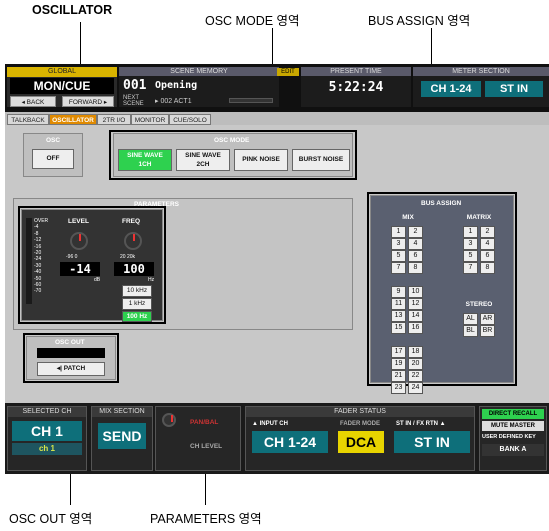 Image resolution: width=549 pixels, height=531 pixels. Describe the element at coordinates (470, 319) in the screenshot. I see `stereo-bus-button: AL` at that location.